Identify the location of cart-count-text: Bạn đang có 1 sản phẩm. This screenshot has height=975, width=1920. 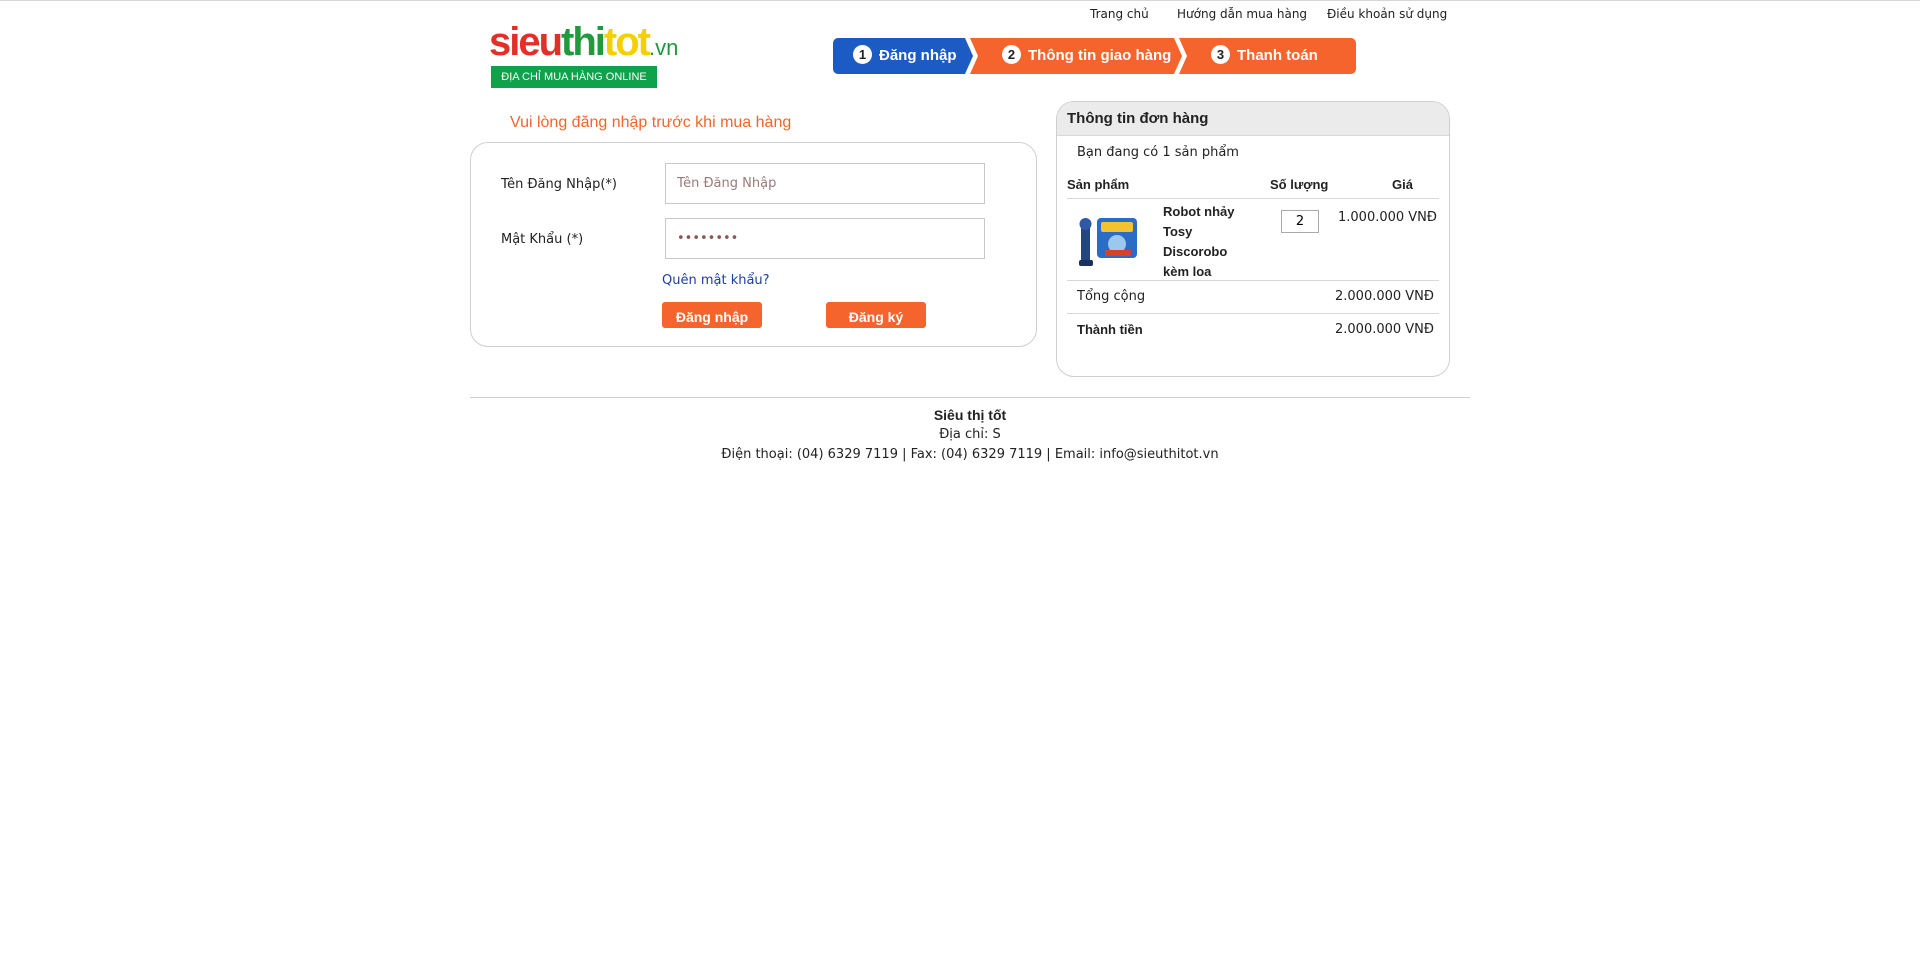
(1158, 152).